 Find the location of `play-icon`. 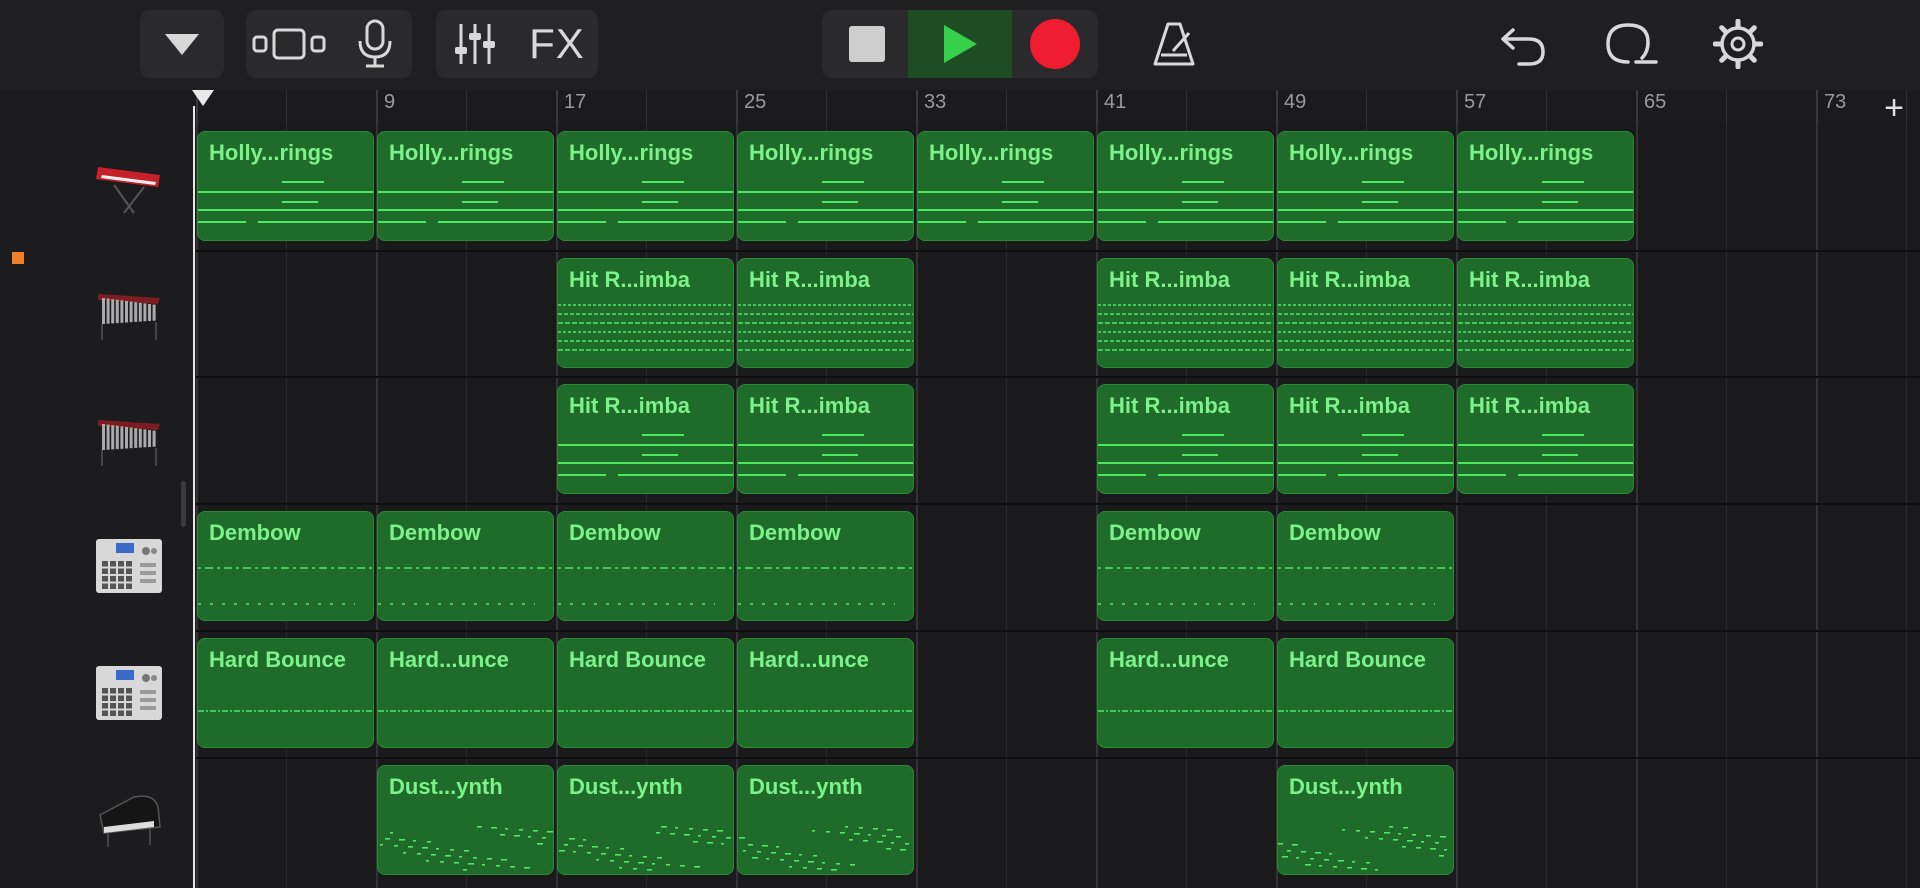

play-icon is located at coordinates (960, 44).